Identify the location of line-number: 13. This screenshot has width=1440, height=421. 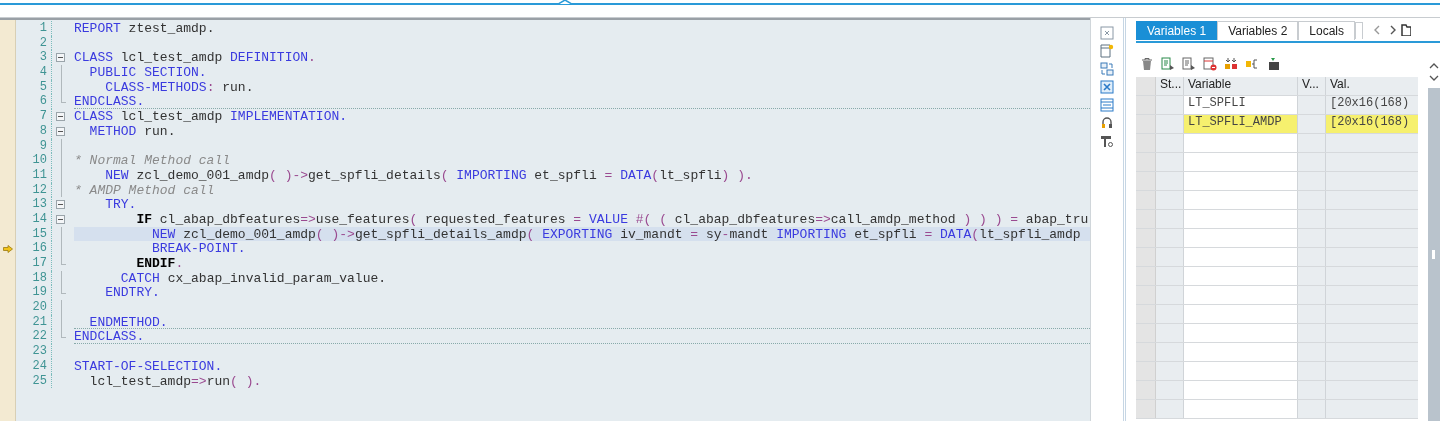
(34, 204).